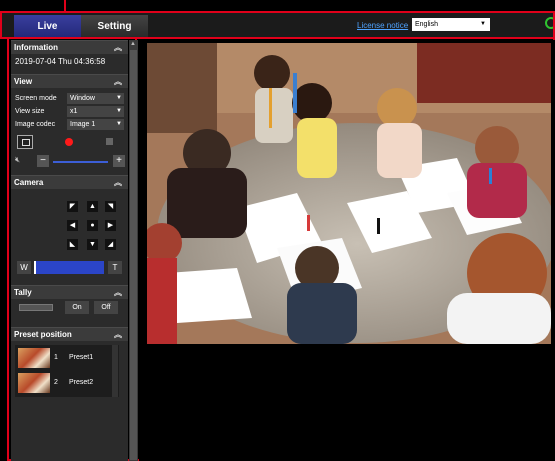  I want to click on screen-mode-row: Screen mode Window ▼, so click(71, 98).